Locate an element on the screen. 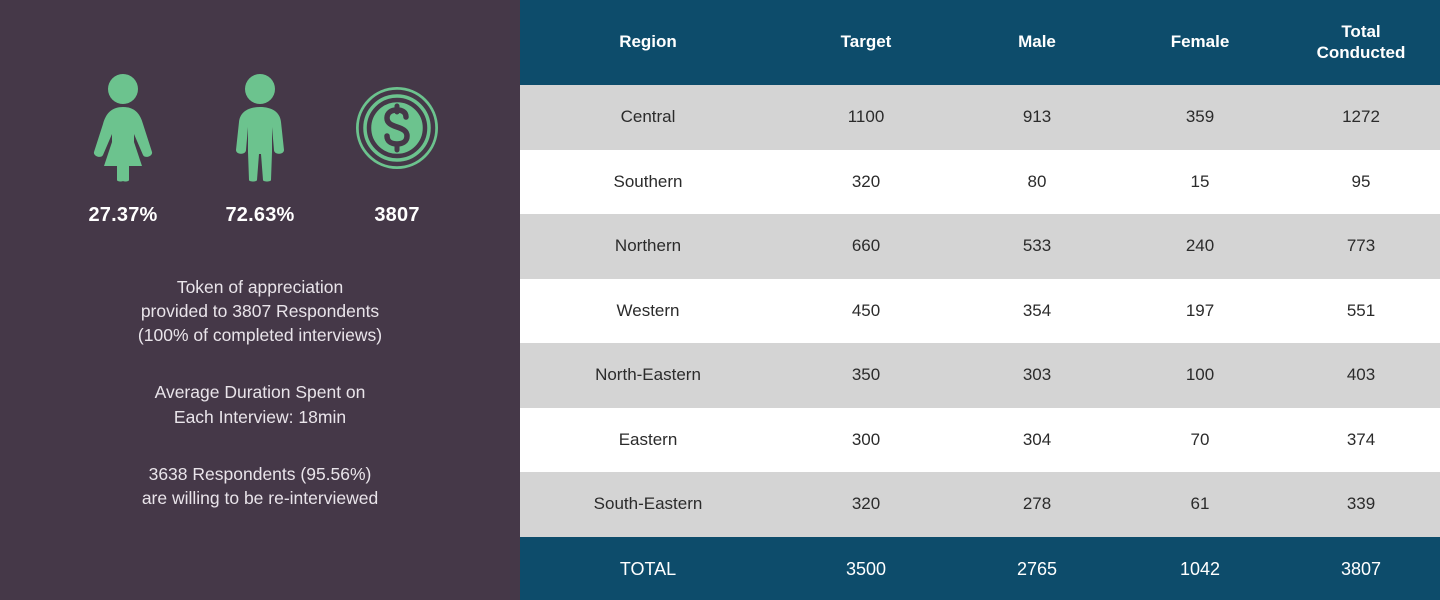  stat-icons-row: 27.37% 72.63% 3807 is located at coordinates (260, 149).